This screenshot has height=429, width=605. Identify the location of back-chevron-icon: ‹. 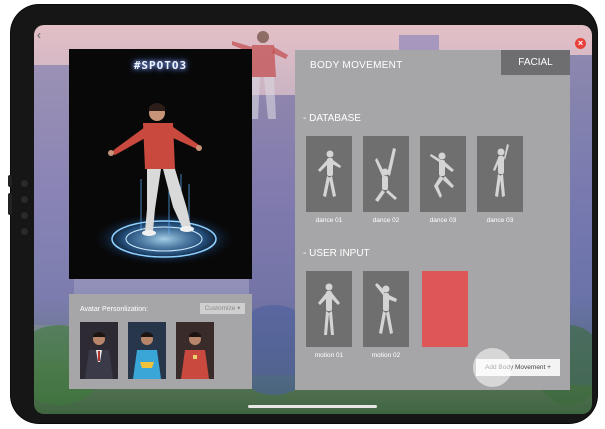
(39, 35).